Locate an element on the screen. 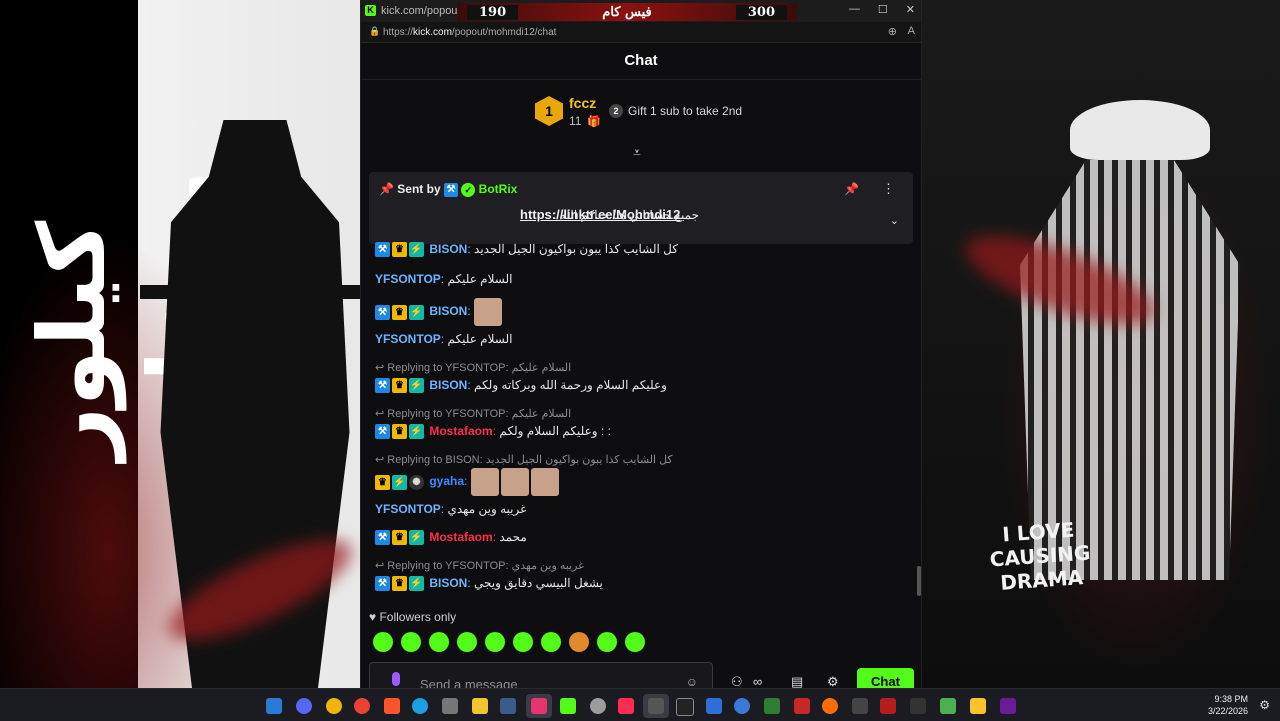 This screenshot has width=1280, height=721. start-menu-icon is located at coordinates (274, 706).